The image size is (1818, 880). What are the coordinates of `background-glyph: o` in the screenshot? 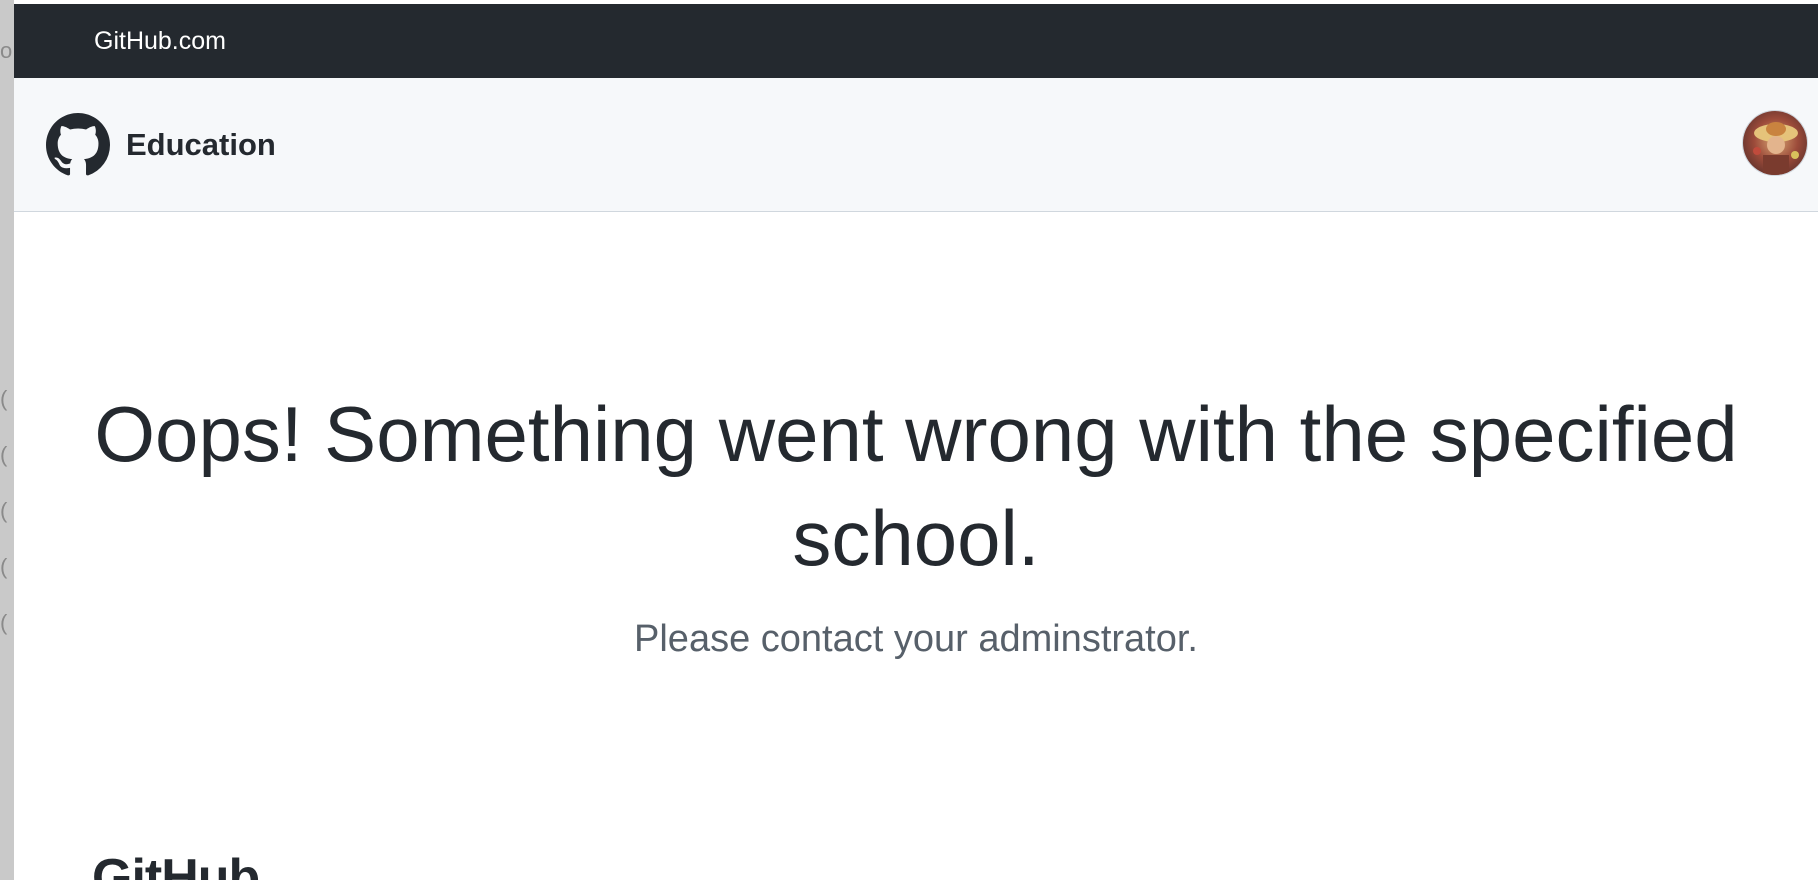 It's located at (6, 50).